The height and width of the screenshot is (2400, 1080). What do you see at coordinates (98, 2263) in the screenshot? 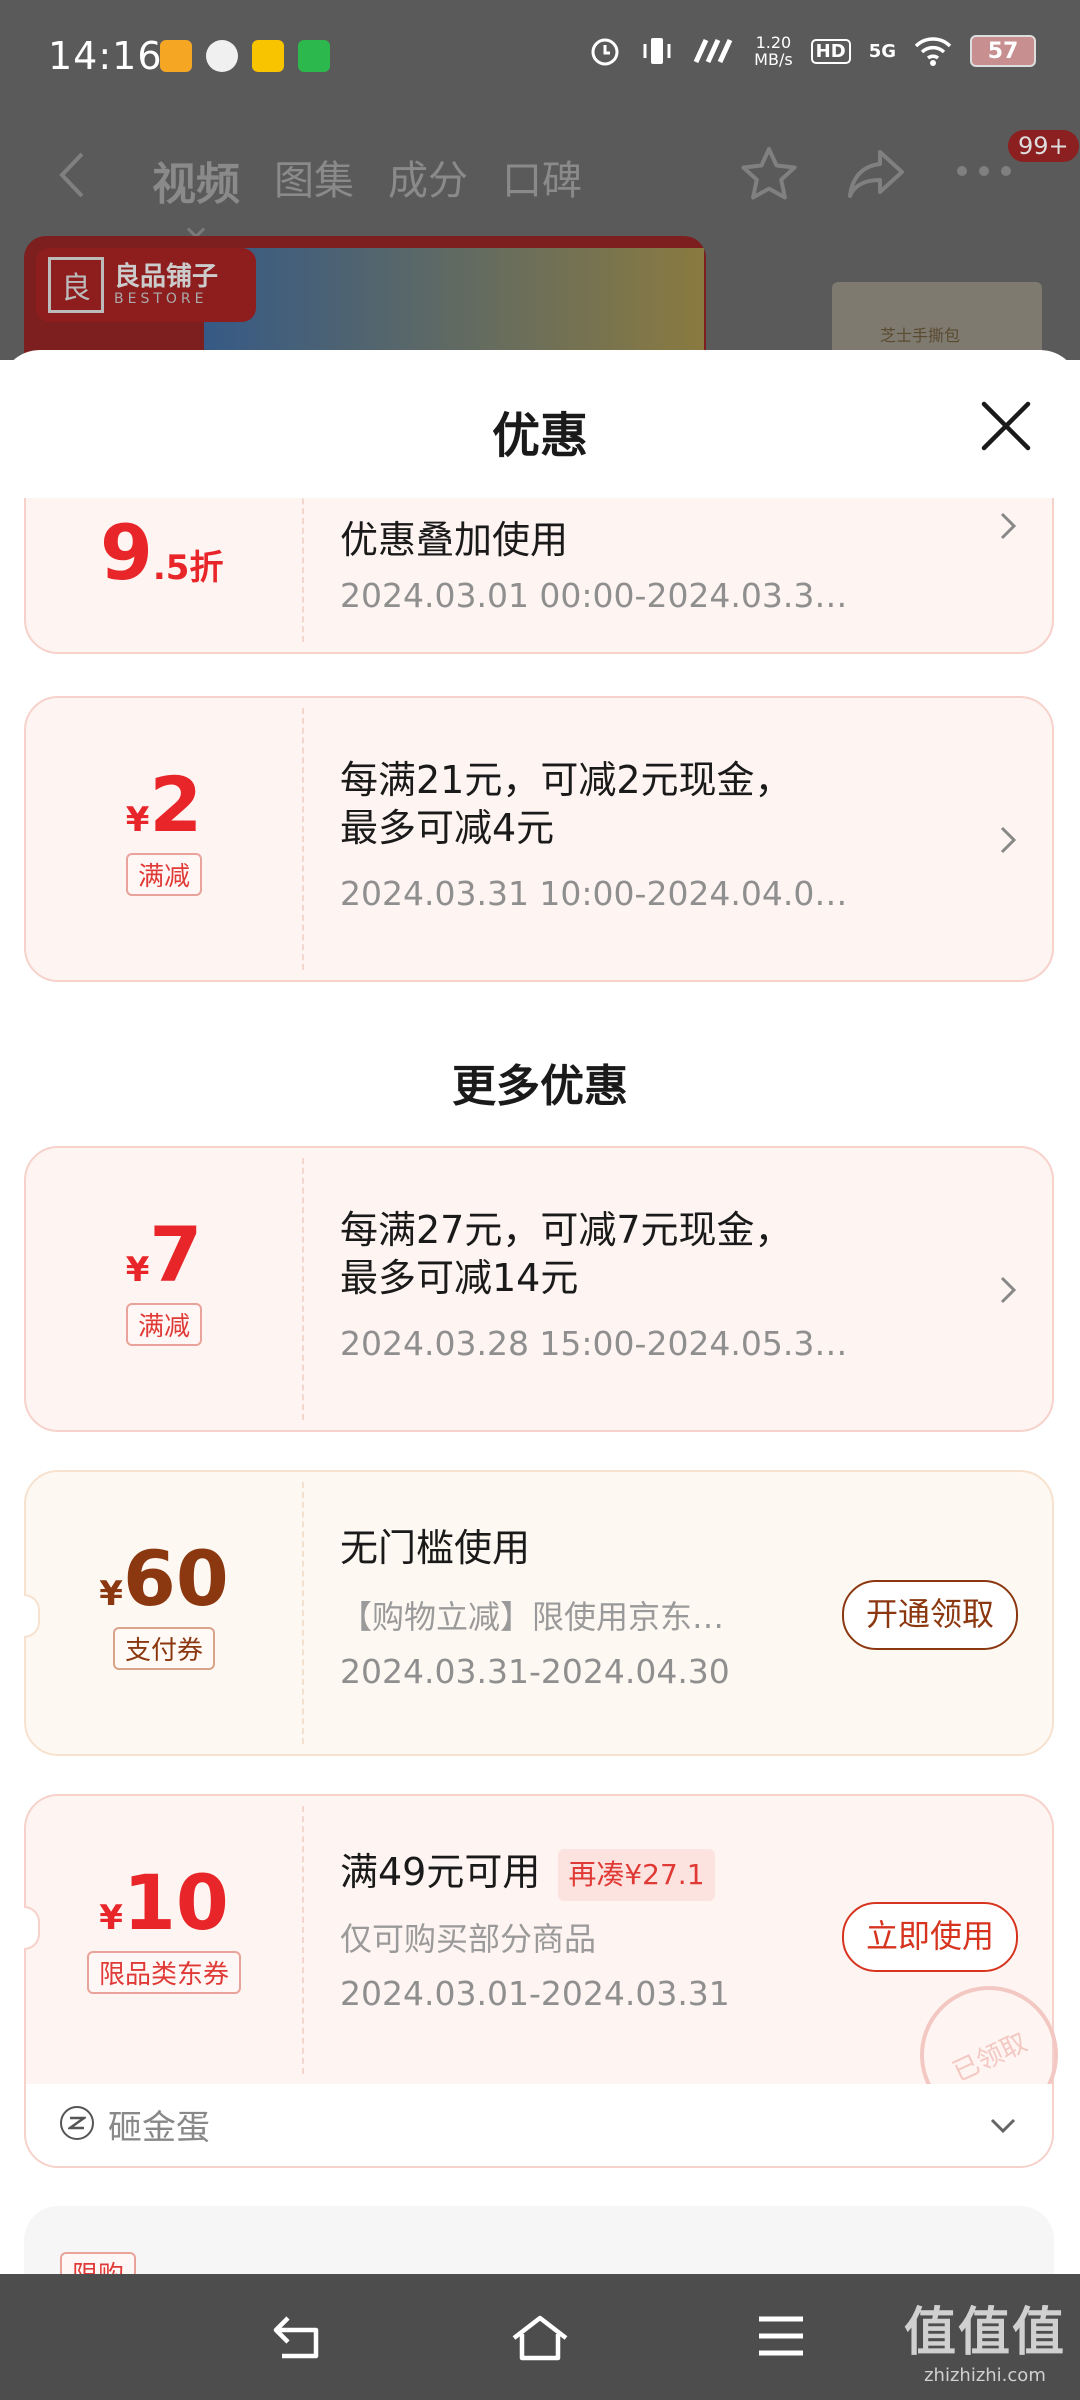
I see `limited-tag: 限购` at bounding box center [98, 2263].